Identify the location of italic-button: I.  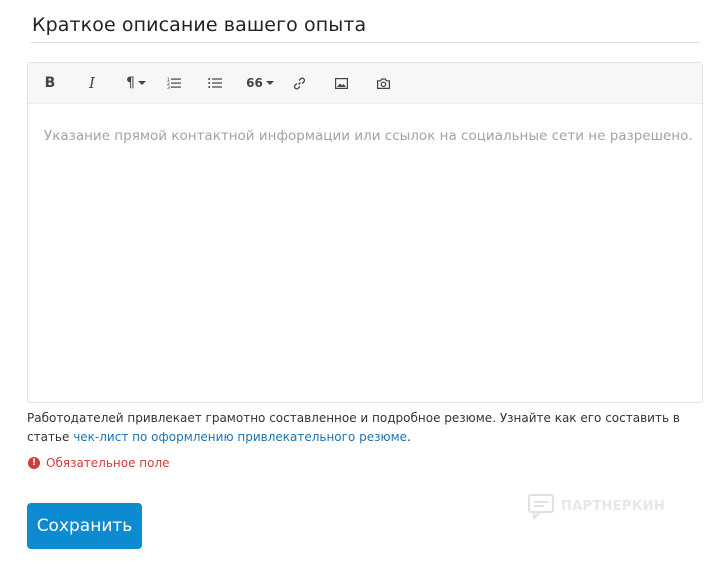
(92, 83).